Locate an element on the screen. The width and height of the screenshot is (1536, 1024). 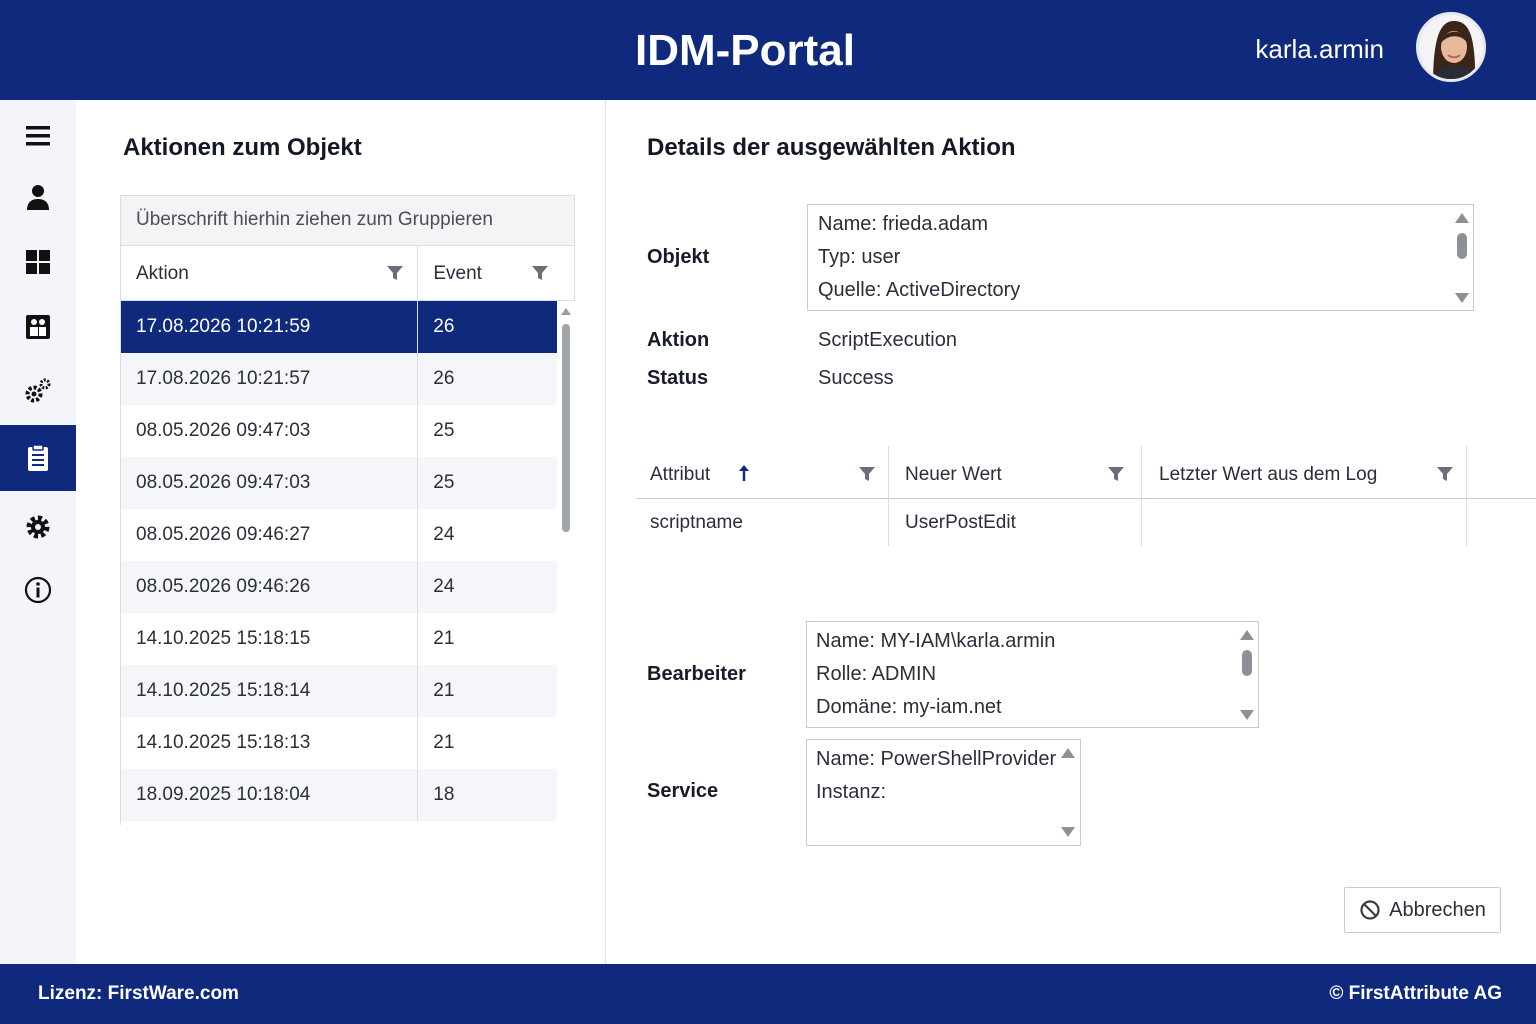
user-icon is located at coordinates (38, 197).